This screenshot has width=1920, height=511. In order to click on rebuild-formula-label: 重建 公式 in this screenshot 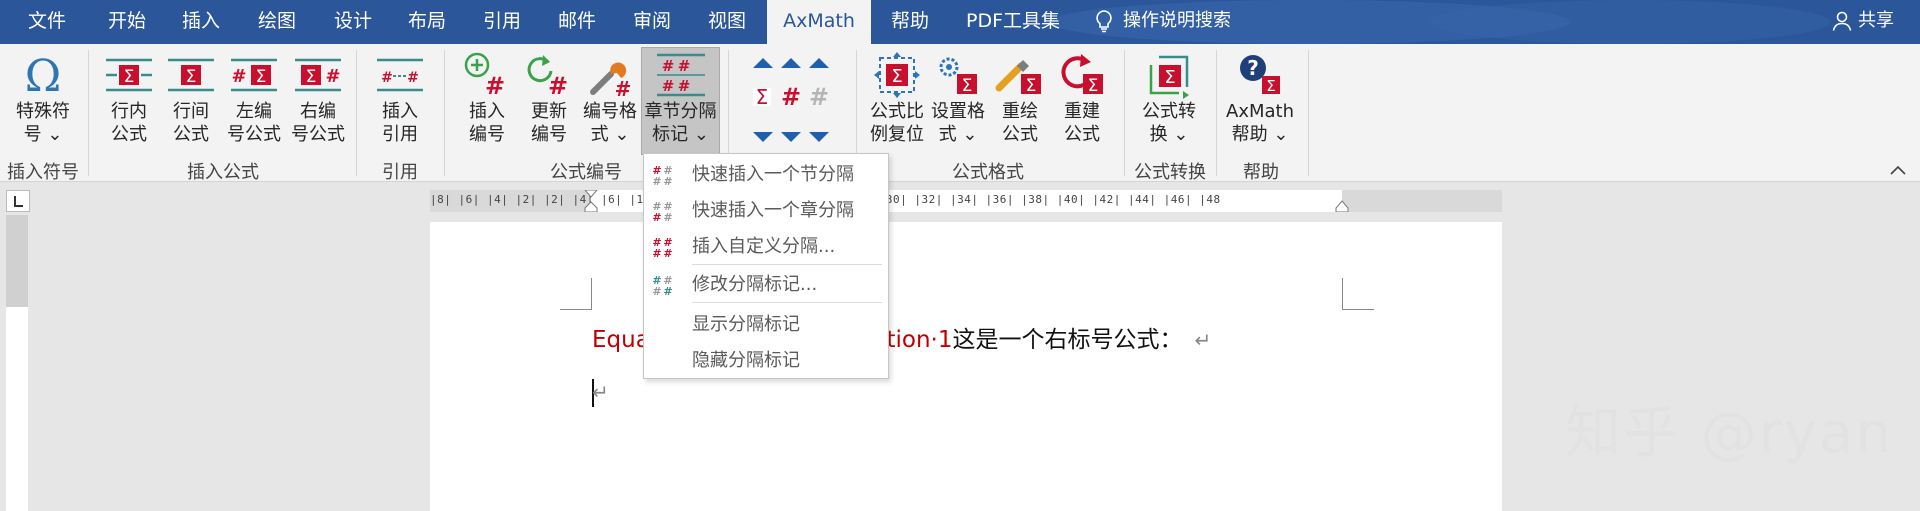, I will do `click(1082, 123)`.